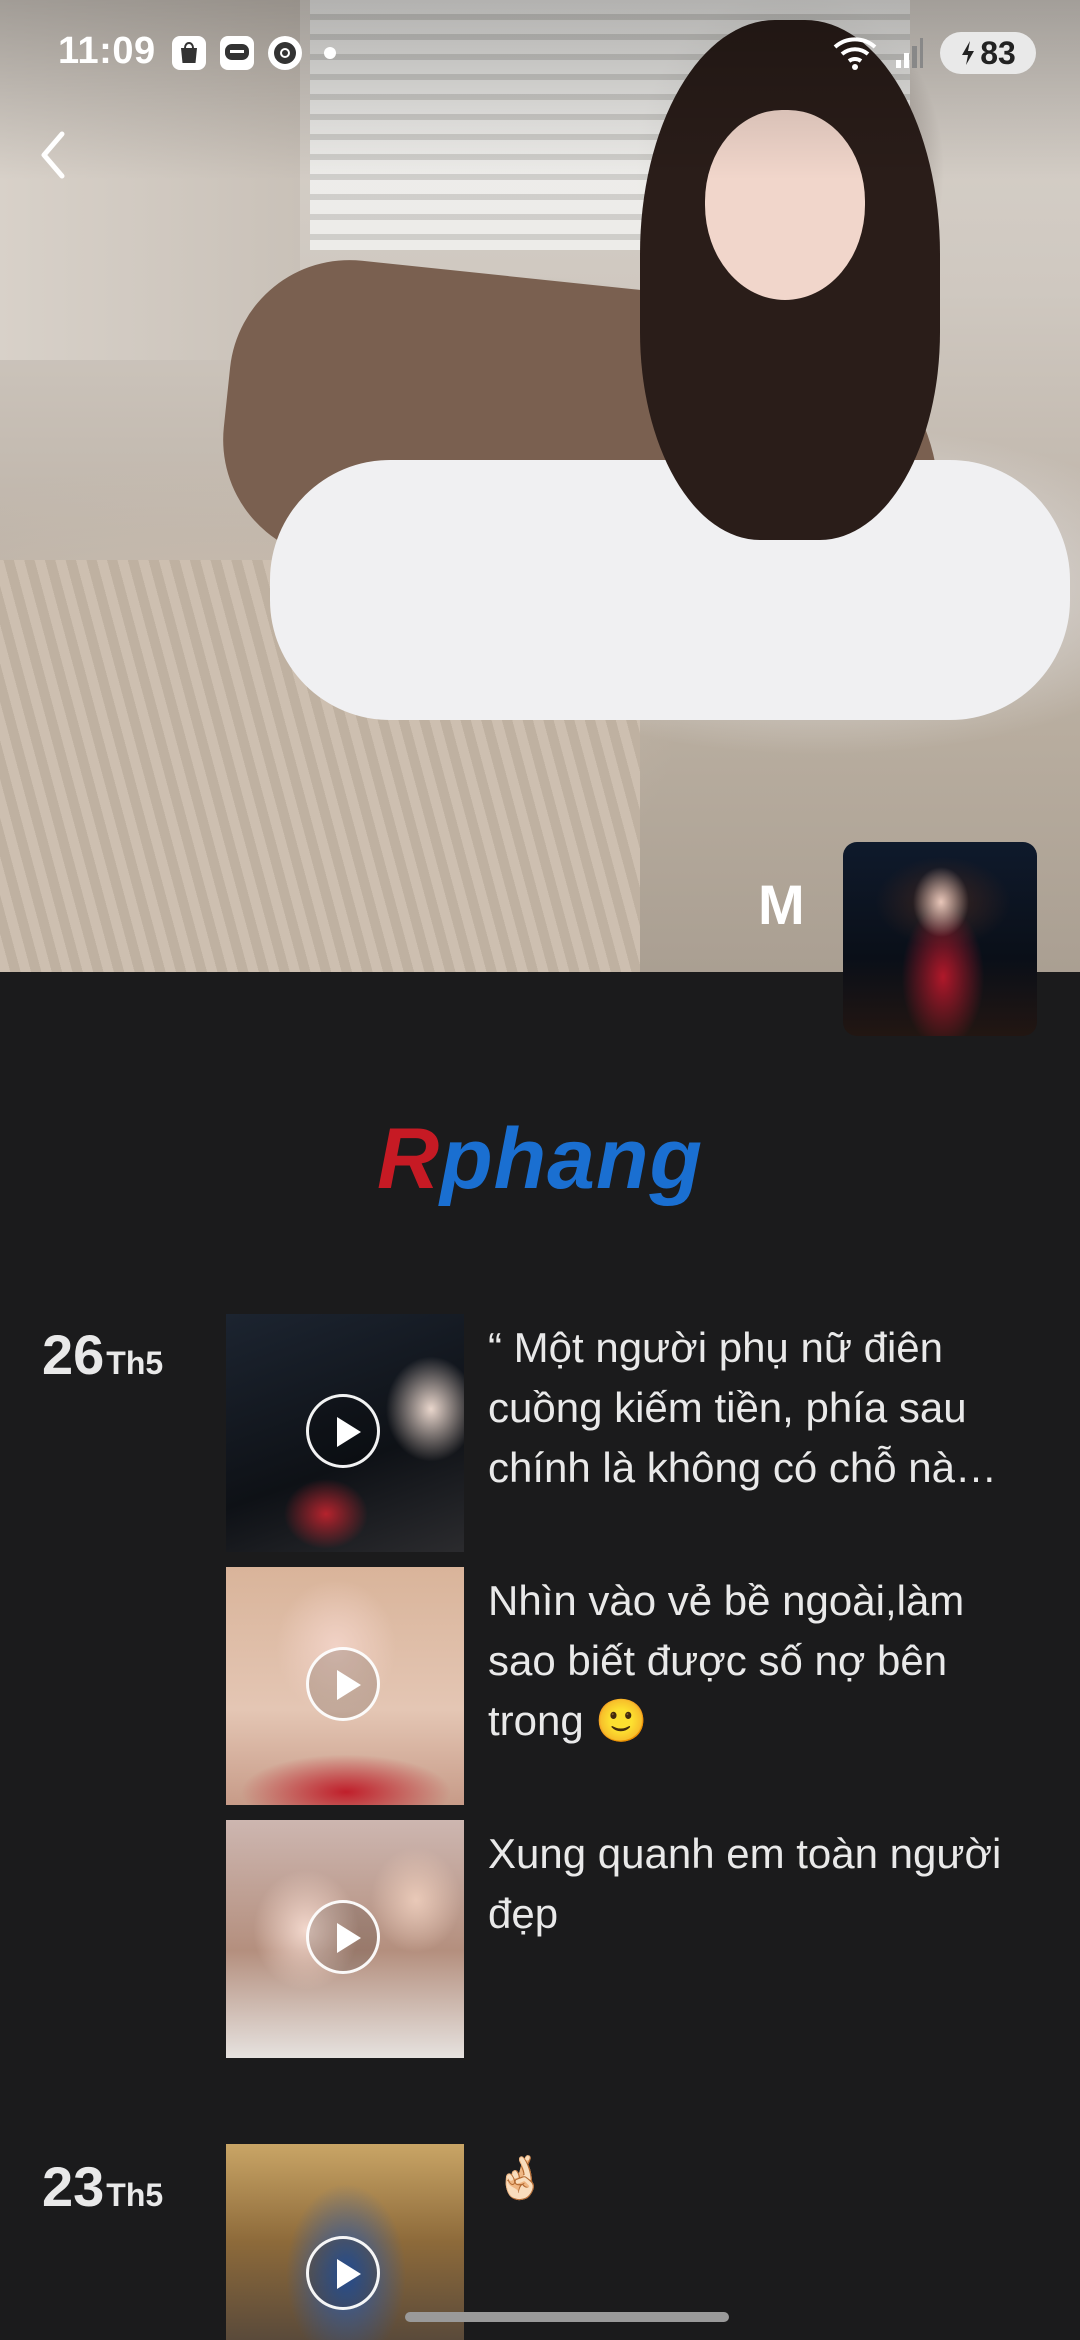 Image resolution: width=1080 pixels, height=2340 pixels. What do you see at coordinates (189, 53) in the screenshot?
I see `shopee-icon` at bounding box center [189, 53].